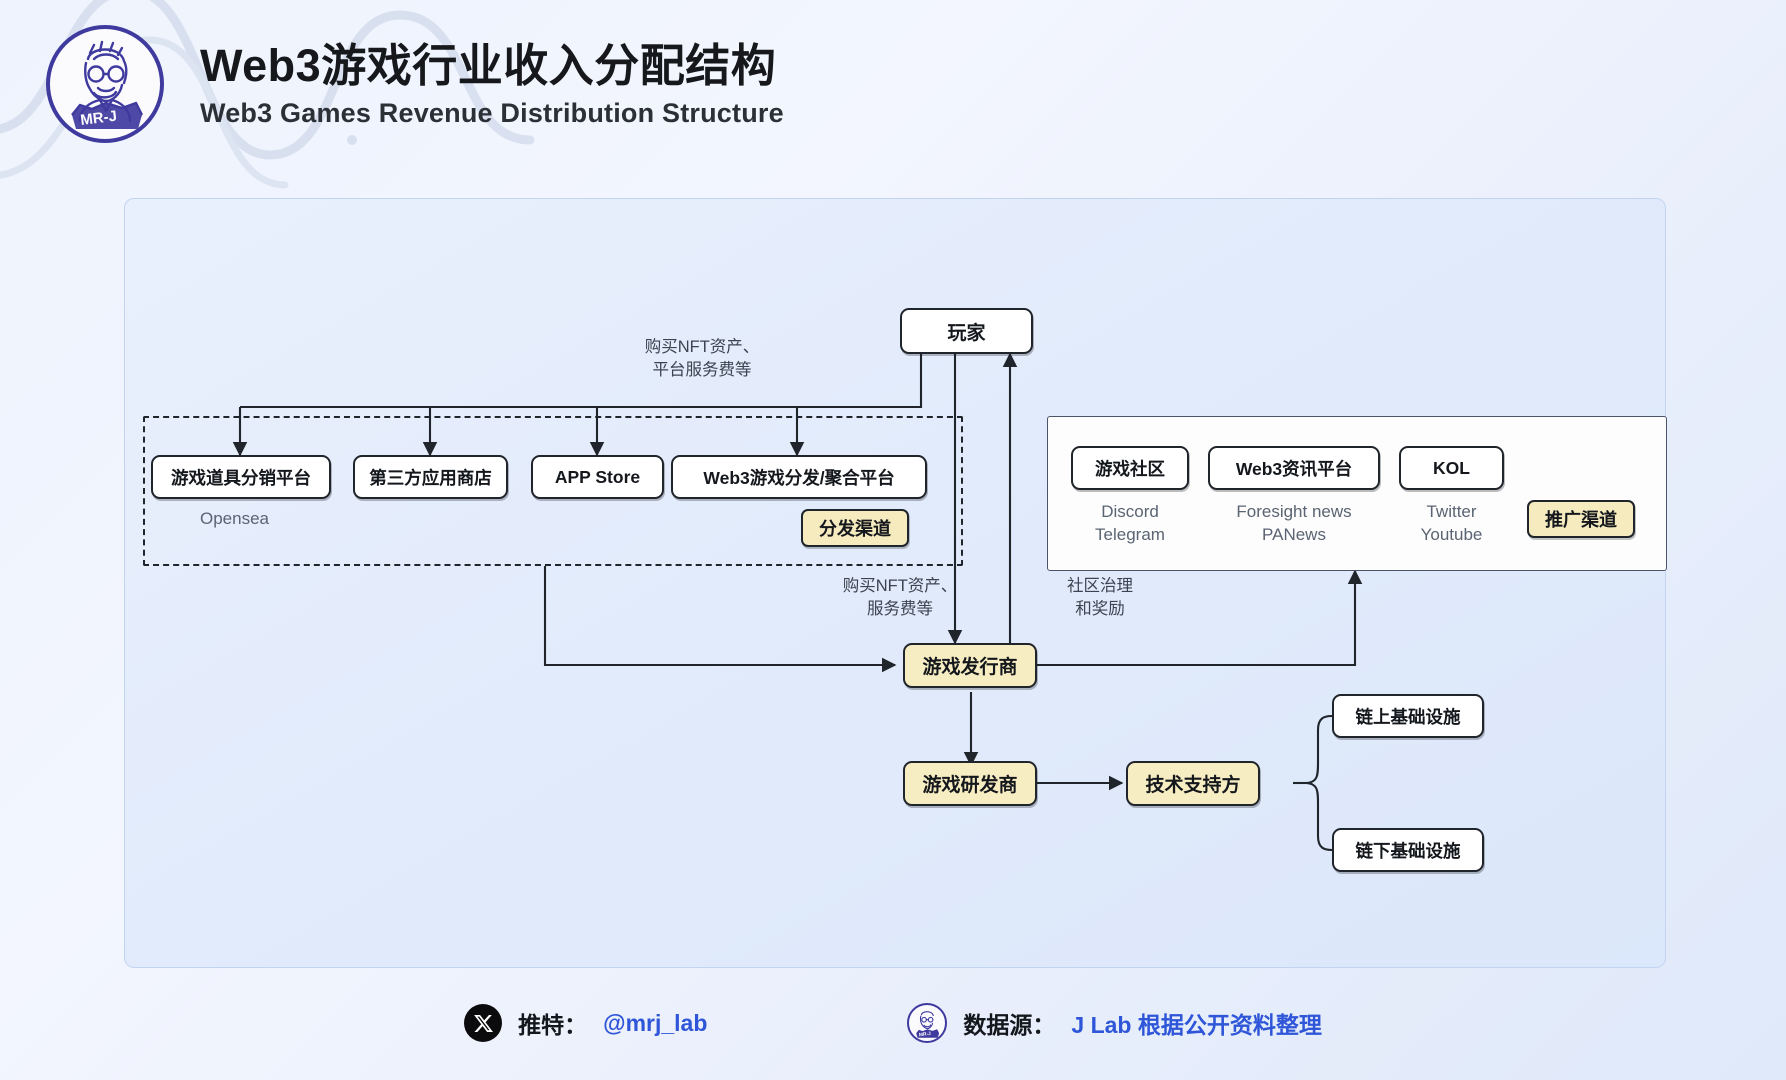  I want to click on node-label: 游戏发行商, so click(970, 667).